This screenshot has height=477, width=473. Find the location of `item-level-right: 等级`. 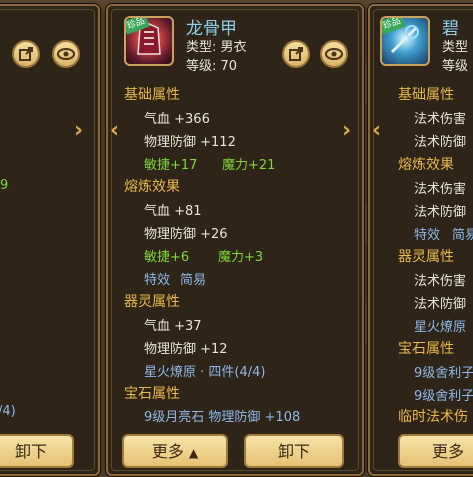

item-level-right: 等级 is located at coordinates (455, 66).